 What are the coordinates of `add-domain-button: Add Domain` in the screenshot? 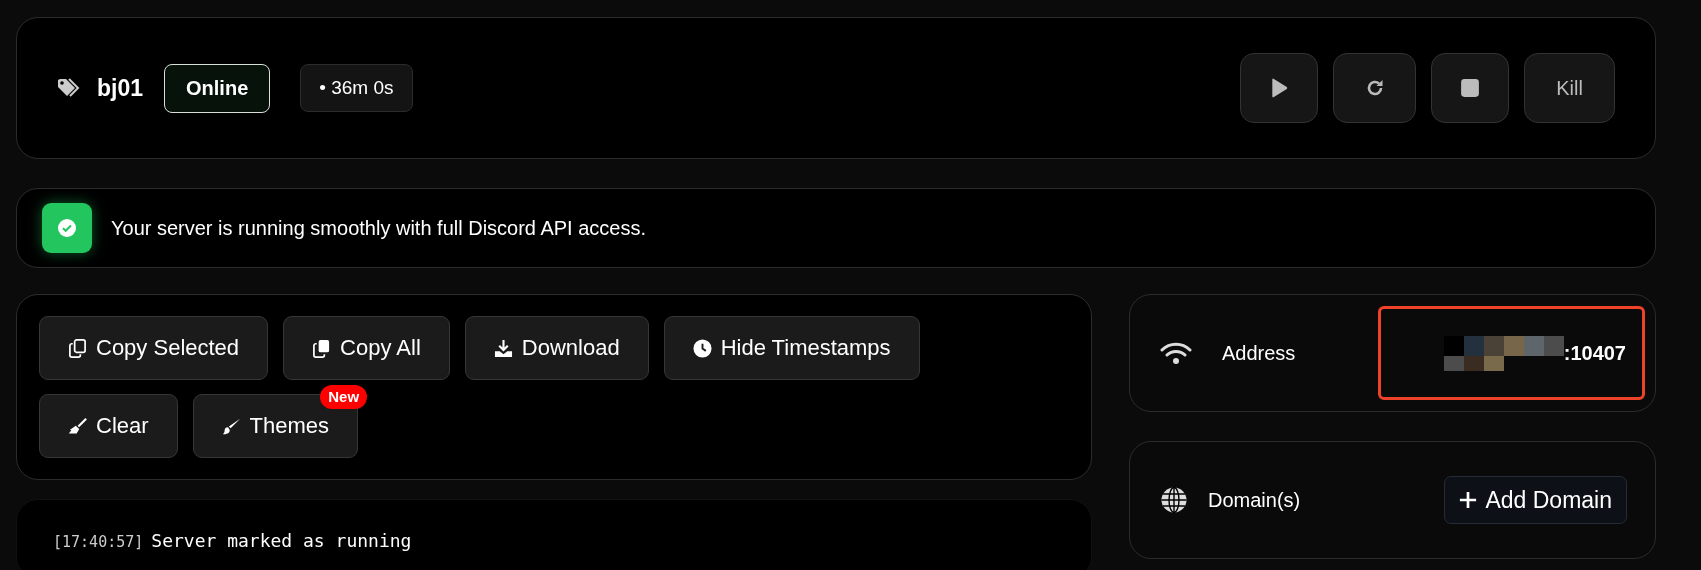 It's located at (1535, 500).